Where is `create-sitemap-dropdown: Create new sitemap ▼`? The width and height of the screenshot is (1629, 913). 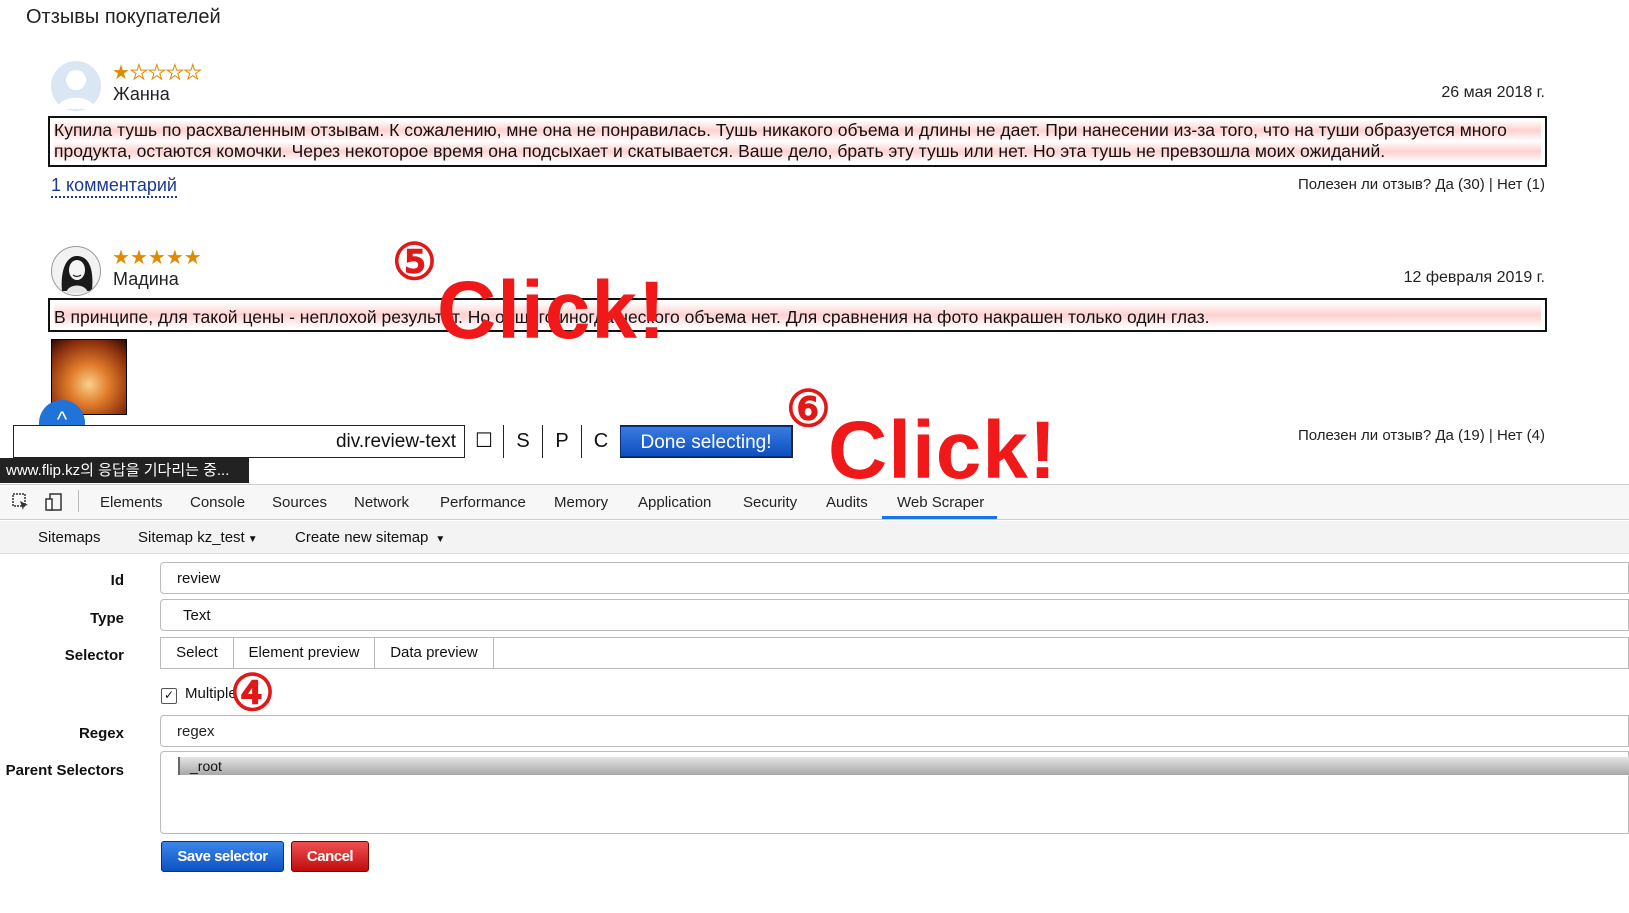
create-sitemap-dropdown: Create new sitemap ▼ is located at coordinates (370, 537).